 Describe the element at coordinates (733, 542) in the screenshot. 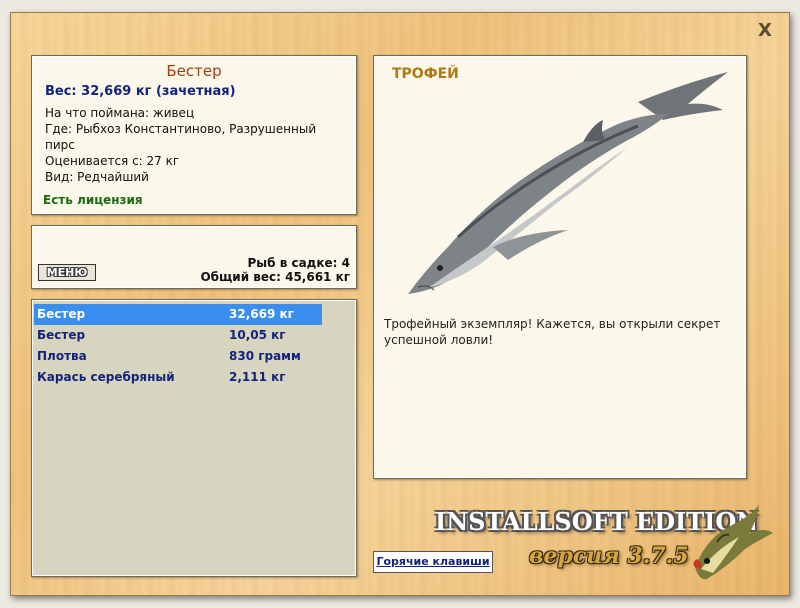

I see `pike-logo-icon` at that location.